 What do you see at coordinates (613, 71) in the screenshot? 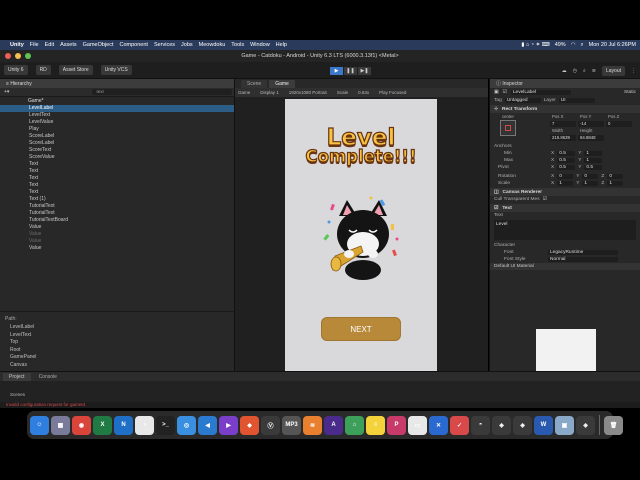
I see `layout-dropdown: Layout` at bounding box center [613, 71].